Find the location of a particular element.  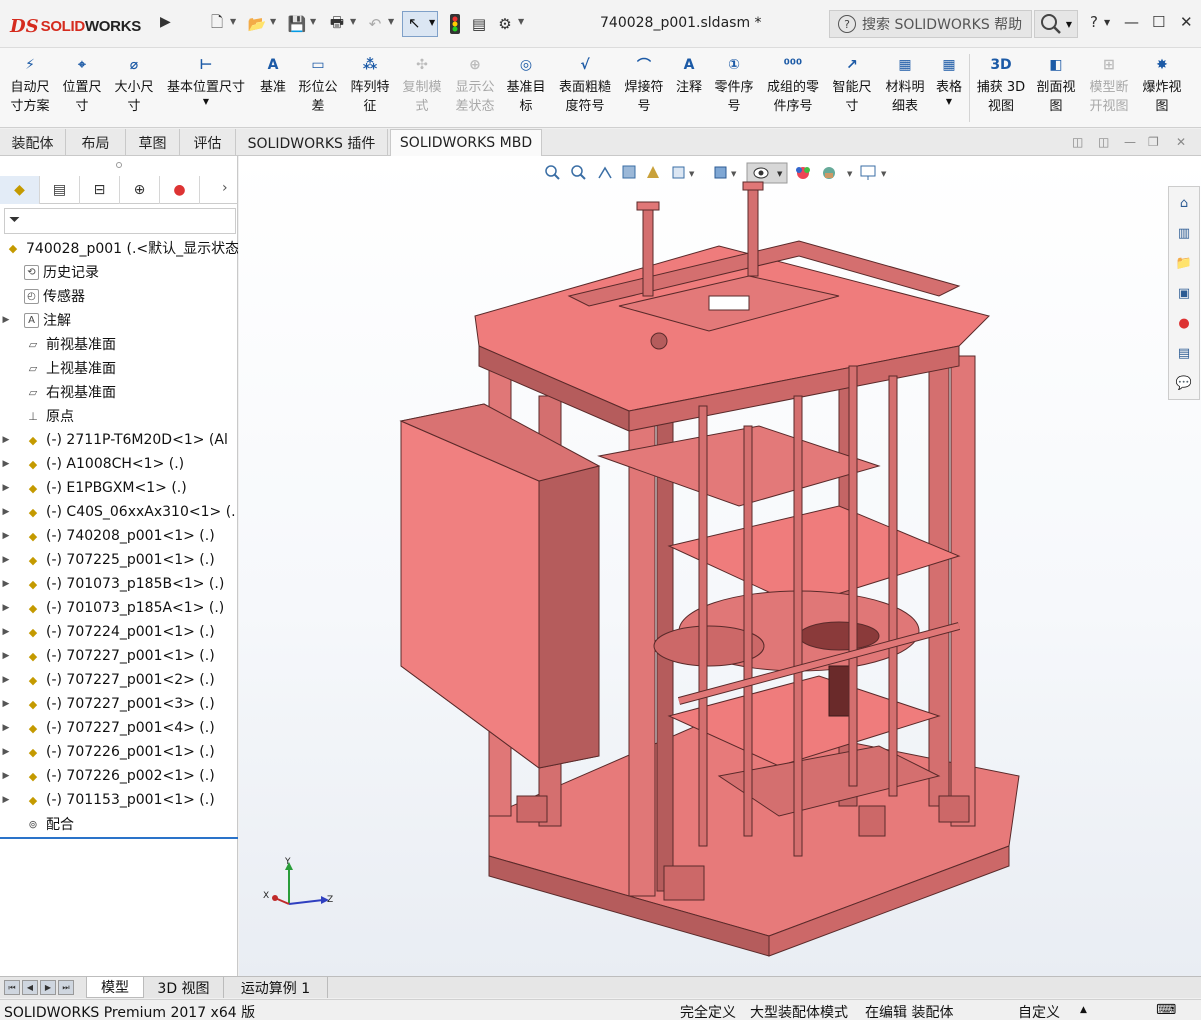

ribbon-location-dimension-button: ⌖ 位置尺 寸 is located at coordinates (82, 89).